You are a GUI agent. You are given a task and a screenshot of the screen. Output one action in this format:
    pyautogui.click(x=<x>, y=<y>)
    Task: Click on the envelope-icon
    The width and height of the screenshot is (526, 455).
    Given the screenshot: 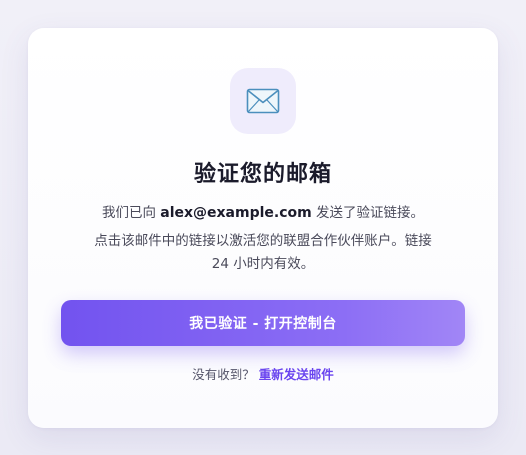 What is the action you would take?
    pyautogui.click(x=263, y=101)
    